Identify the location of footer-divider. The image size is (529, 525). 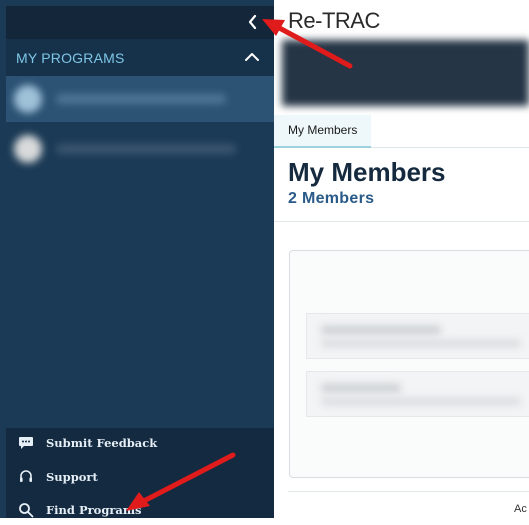
(408, 491).